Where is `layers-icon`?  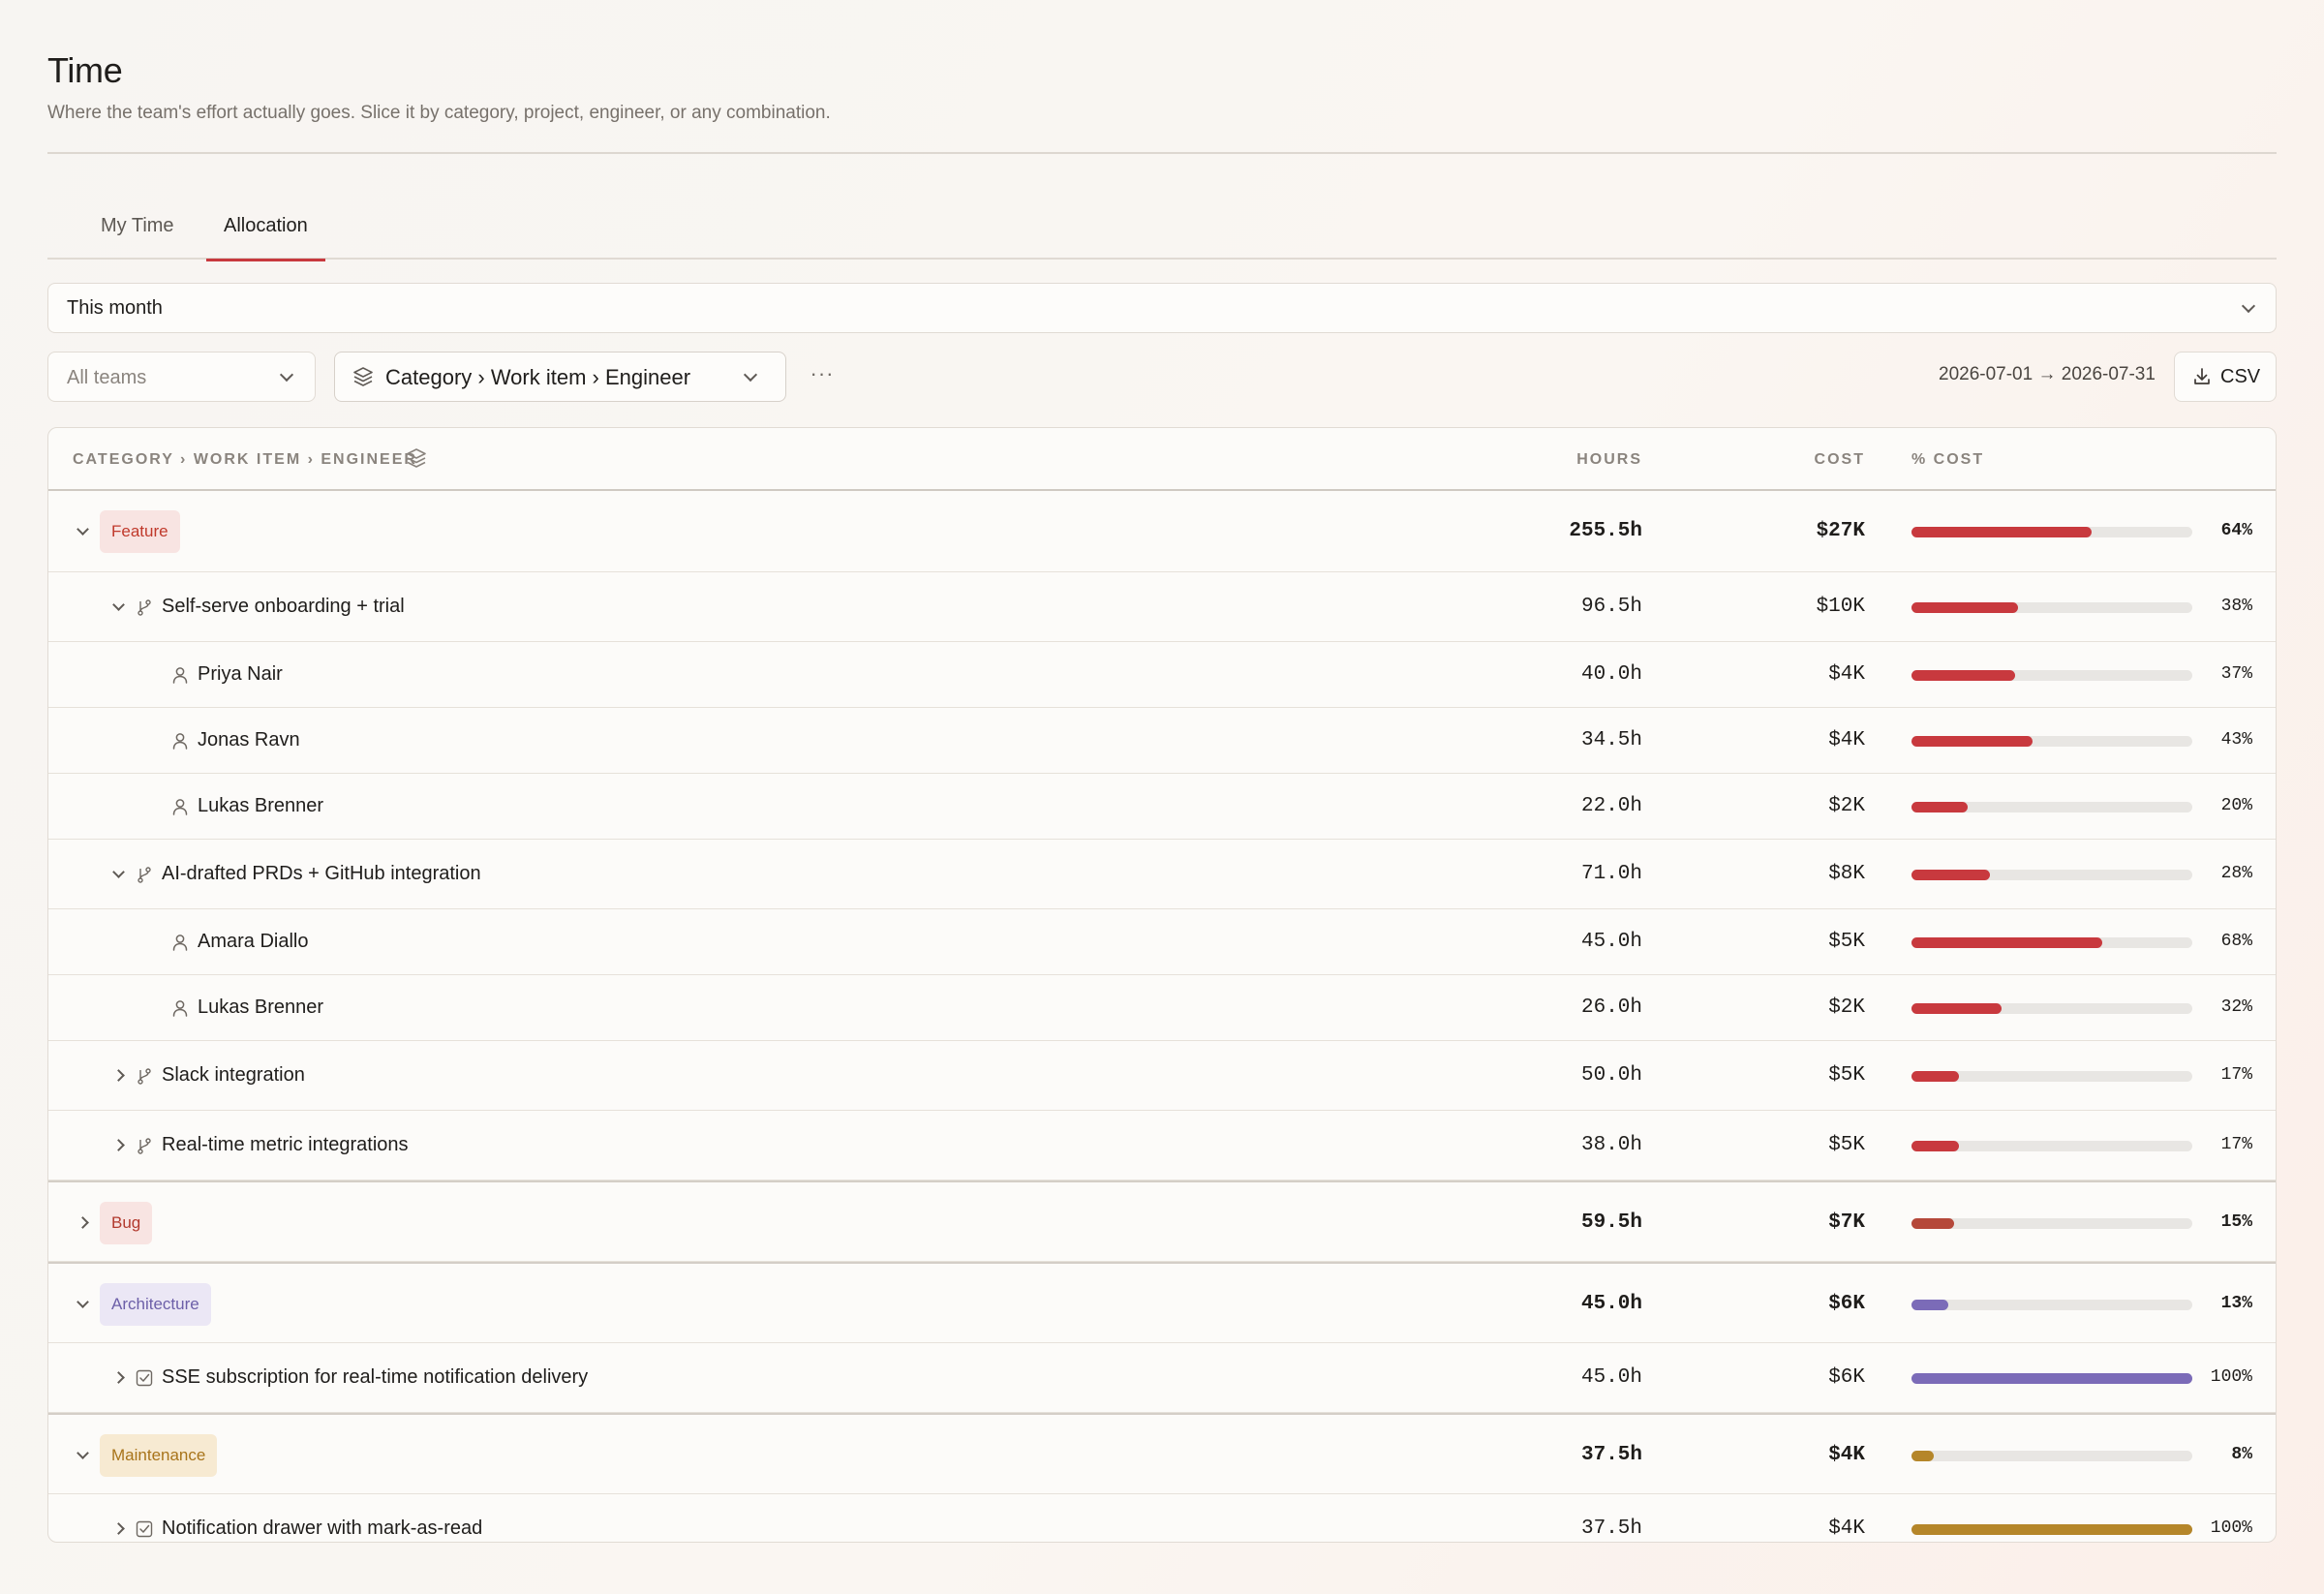 layers-icon is located at coordinates (416, 458).